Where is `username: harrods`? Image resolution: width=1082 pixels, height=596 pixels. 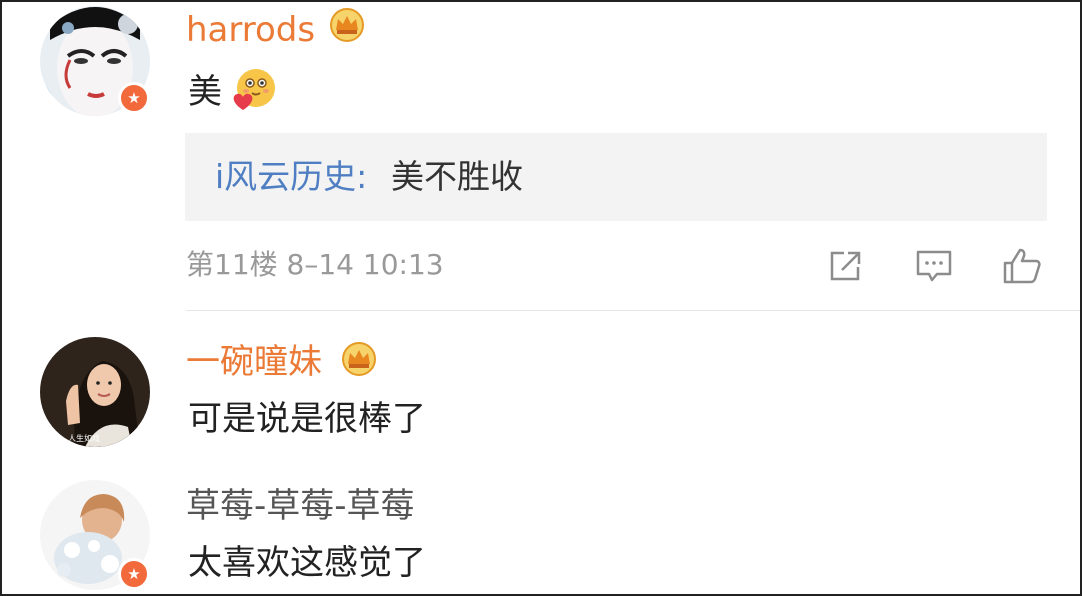 username: harrods is located at coordinates (250, 30).